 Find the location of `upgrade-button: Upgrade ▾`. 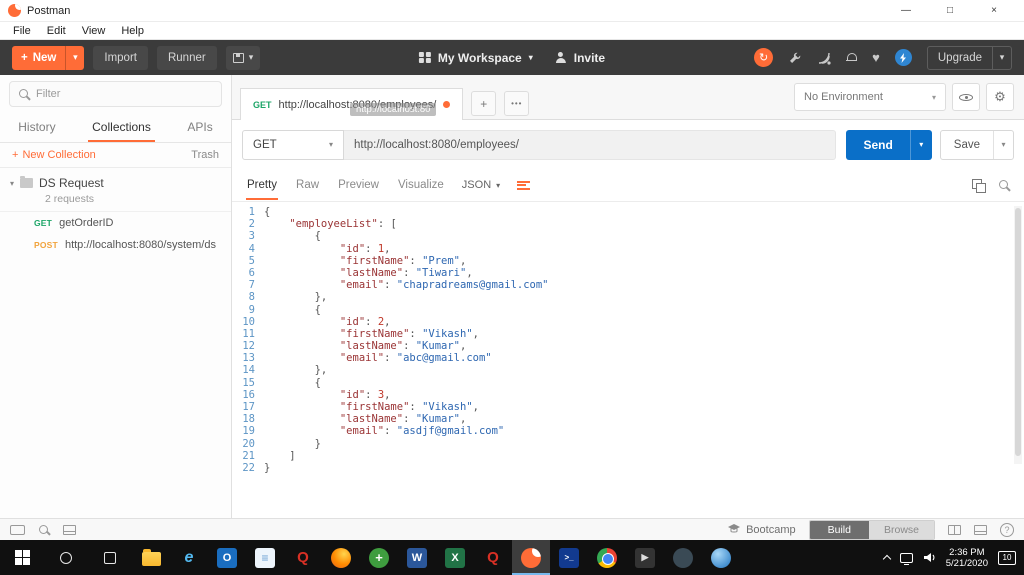

upgrade-button: Upgrade ▾ is located at coordinates (969, 57).